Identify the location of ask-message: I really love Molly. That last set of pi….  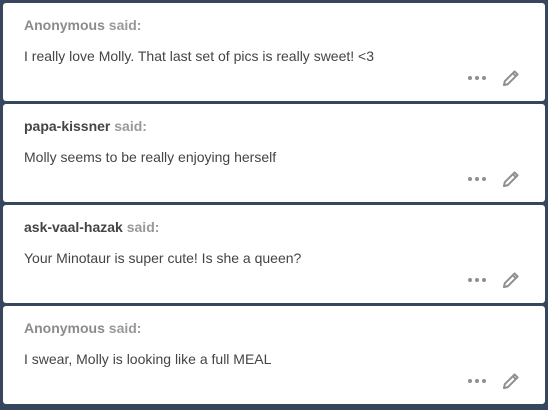
(199, 56).